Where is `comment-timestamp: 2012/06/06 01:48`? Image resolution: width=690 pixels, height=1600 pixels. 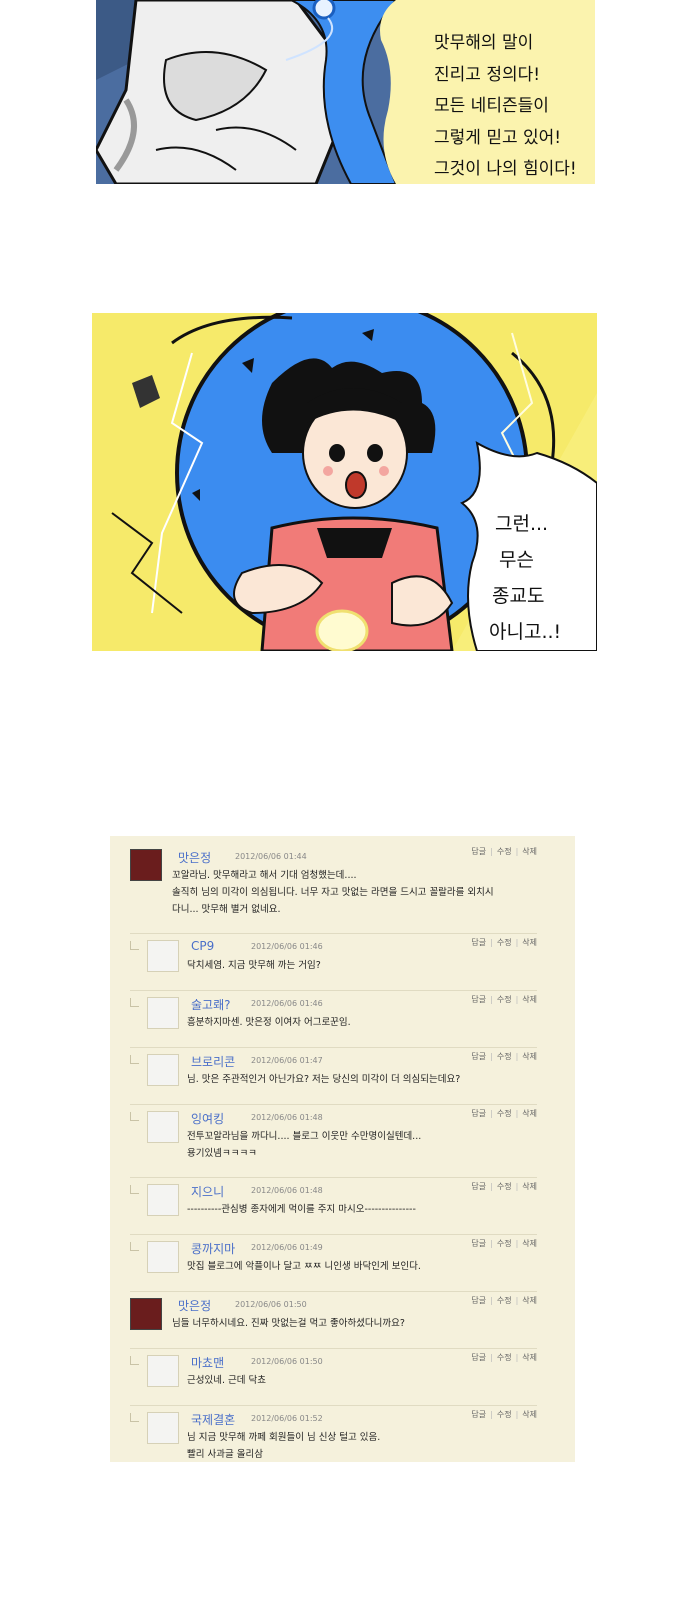 comment-timestamp: 2012/06/06 01:48 is located at coordinates (287, 1190).